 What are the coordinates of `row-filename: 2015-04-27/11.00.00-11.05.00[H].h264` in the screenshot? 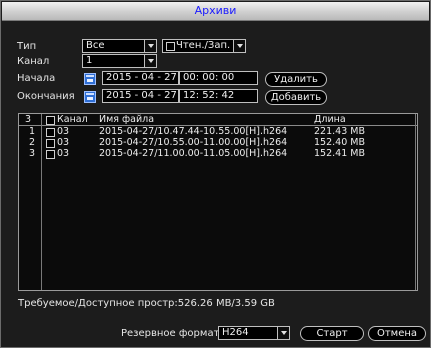 It's located at (193, 153).